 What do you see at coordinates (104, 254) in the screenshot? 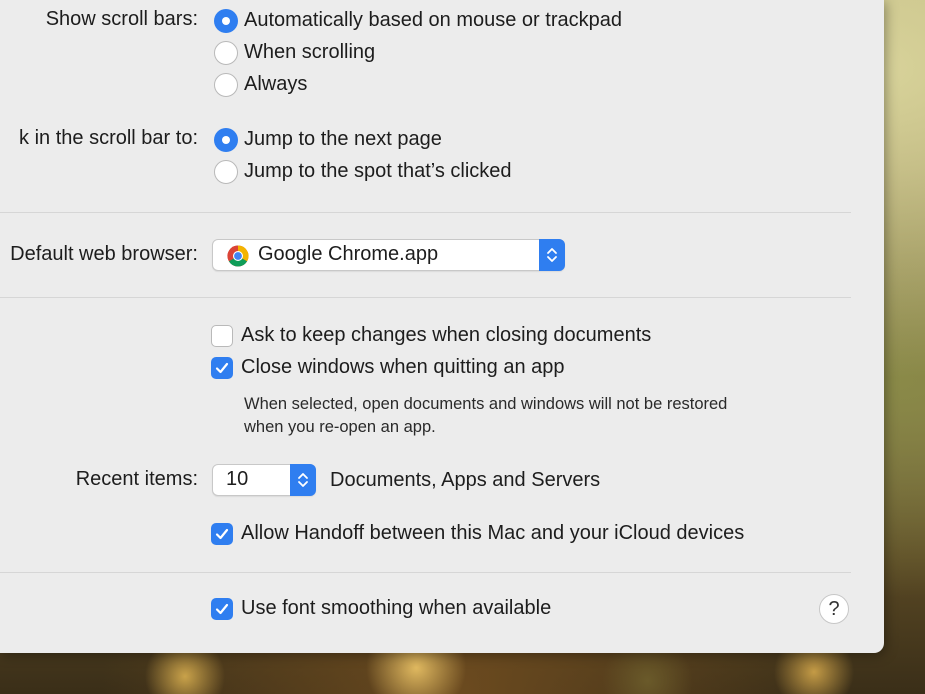
I see `default-browser-label: Default web browser:` at bounding box center [104, 254].